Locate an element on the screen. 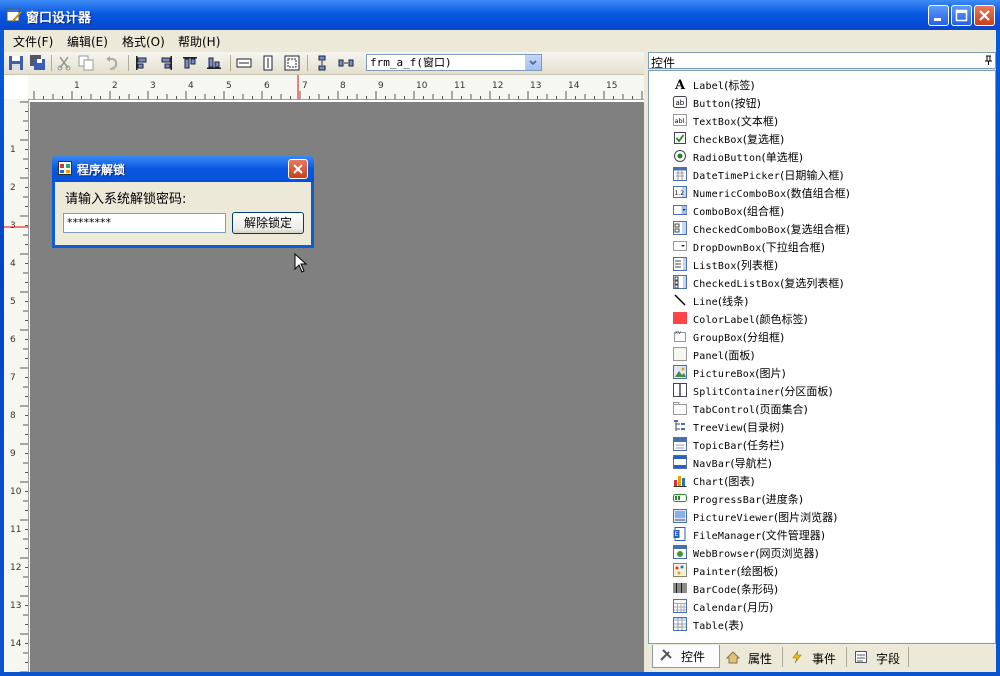 The height and width of the screenshot is (676, 1000). chart-icon is located at coordinates (680, 481).